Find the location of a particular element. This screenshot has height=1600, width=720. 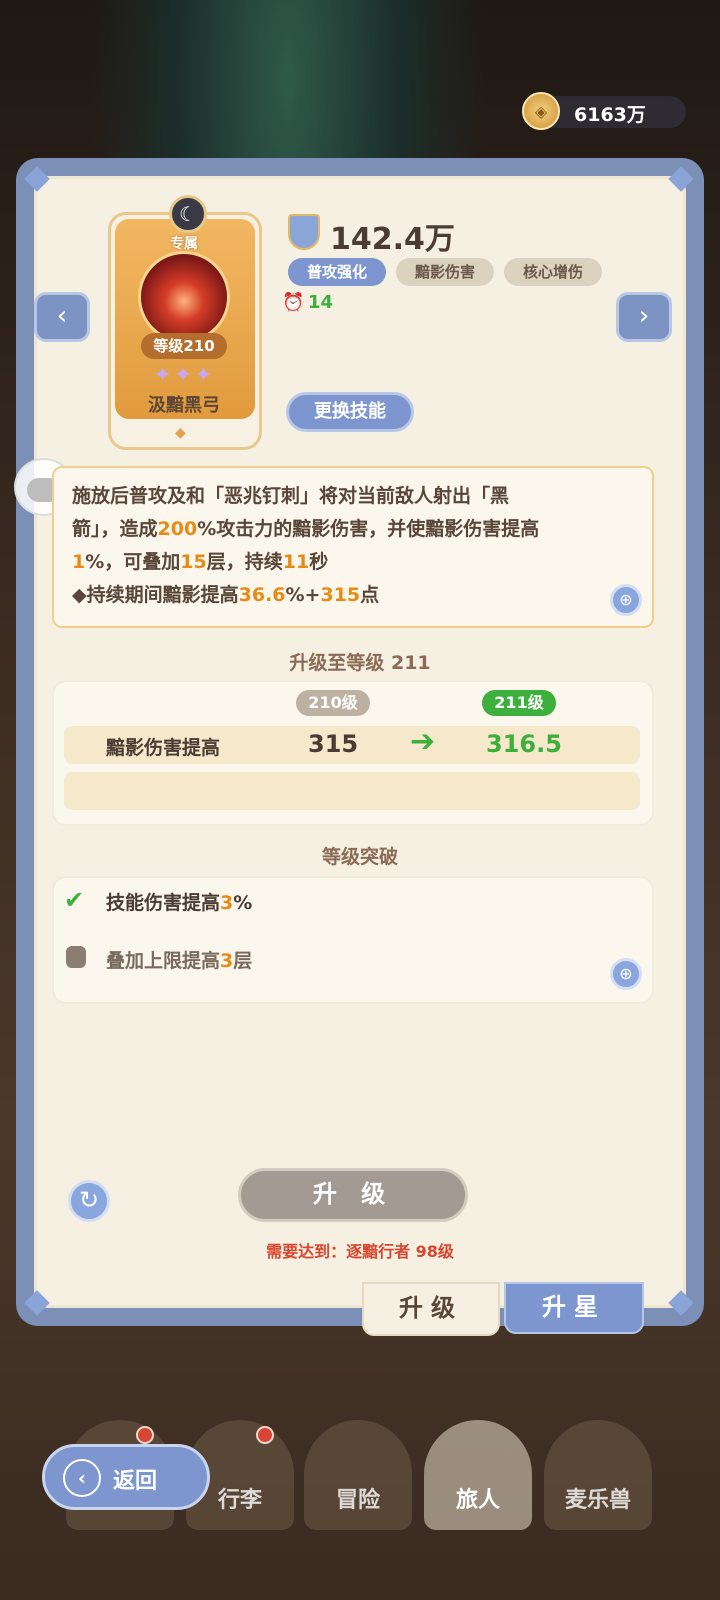

checkmark-icon: ✔ is located at coordinates (74, 900).